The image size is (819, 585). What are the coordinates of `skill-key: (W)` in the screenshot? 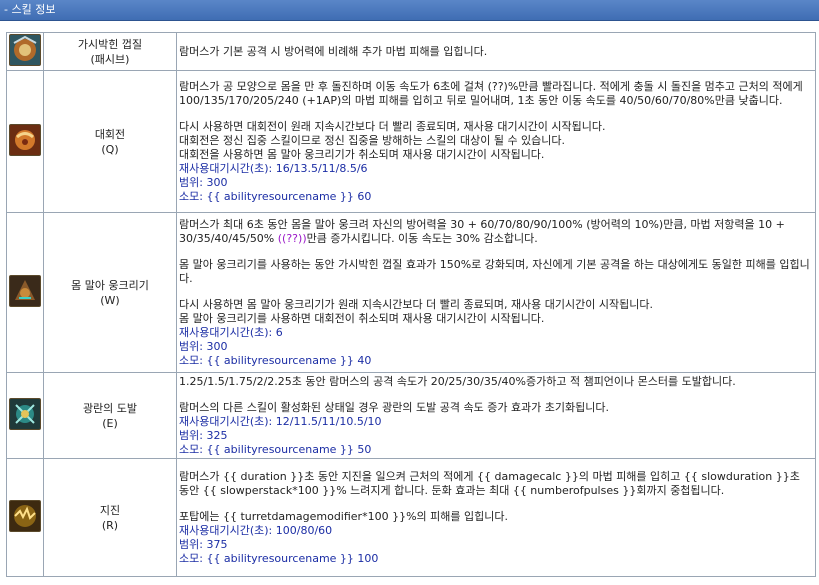 It's located at (110, 300).